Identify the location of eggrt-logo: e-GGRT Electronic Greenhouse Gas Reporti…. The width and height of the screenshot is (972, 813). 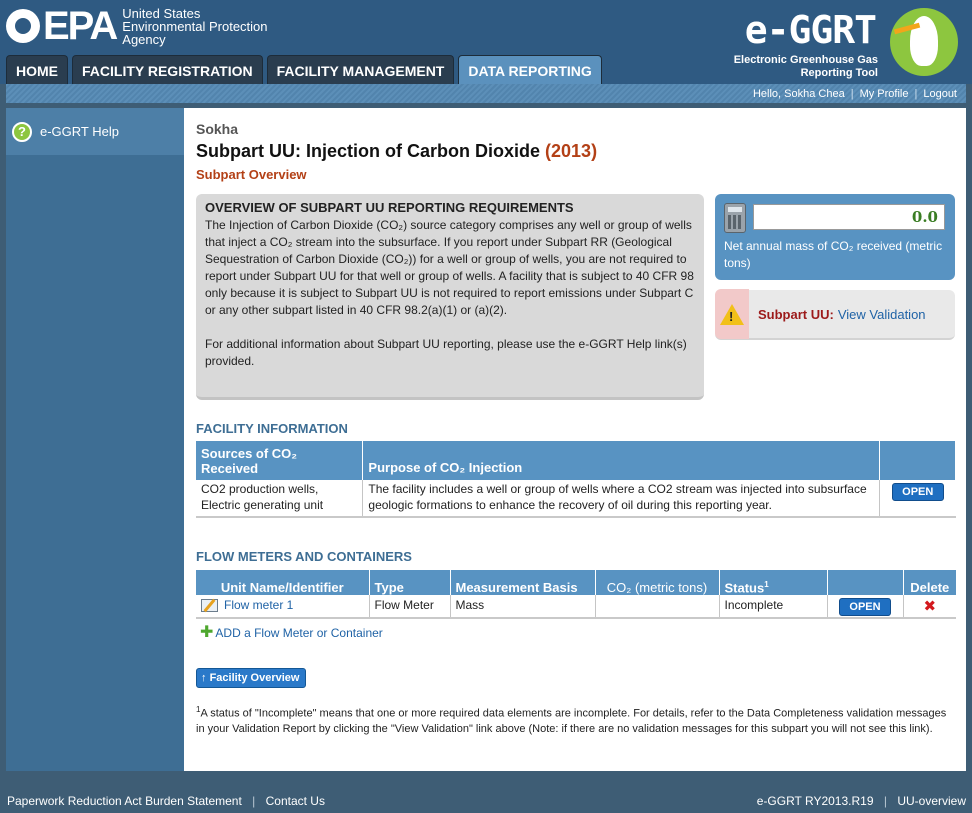
(842, 43).